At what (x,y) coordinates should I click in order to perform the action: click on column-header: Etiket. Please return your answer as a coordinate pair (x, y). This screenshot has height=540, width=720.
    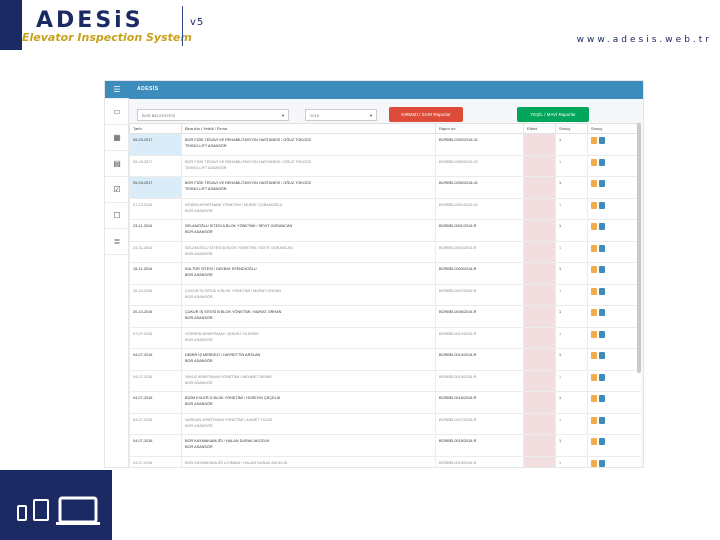
    Looking at the image, I should click on (539, 128).